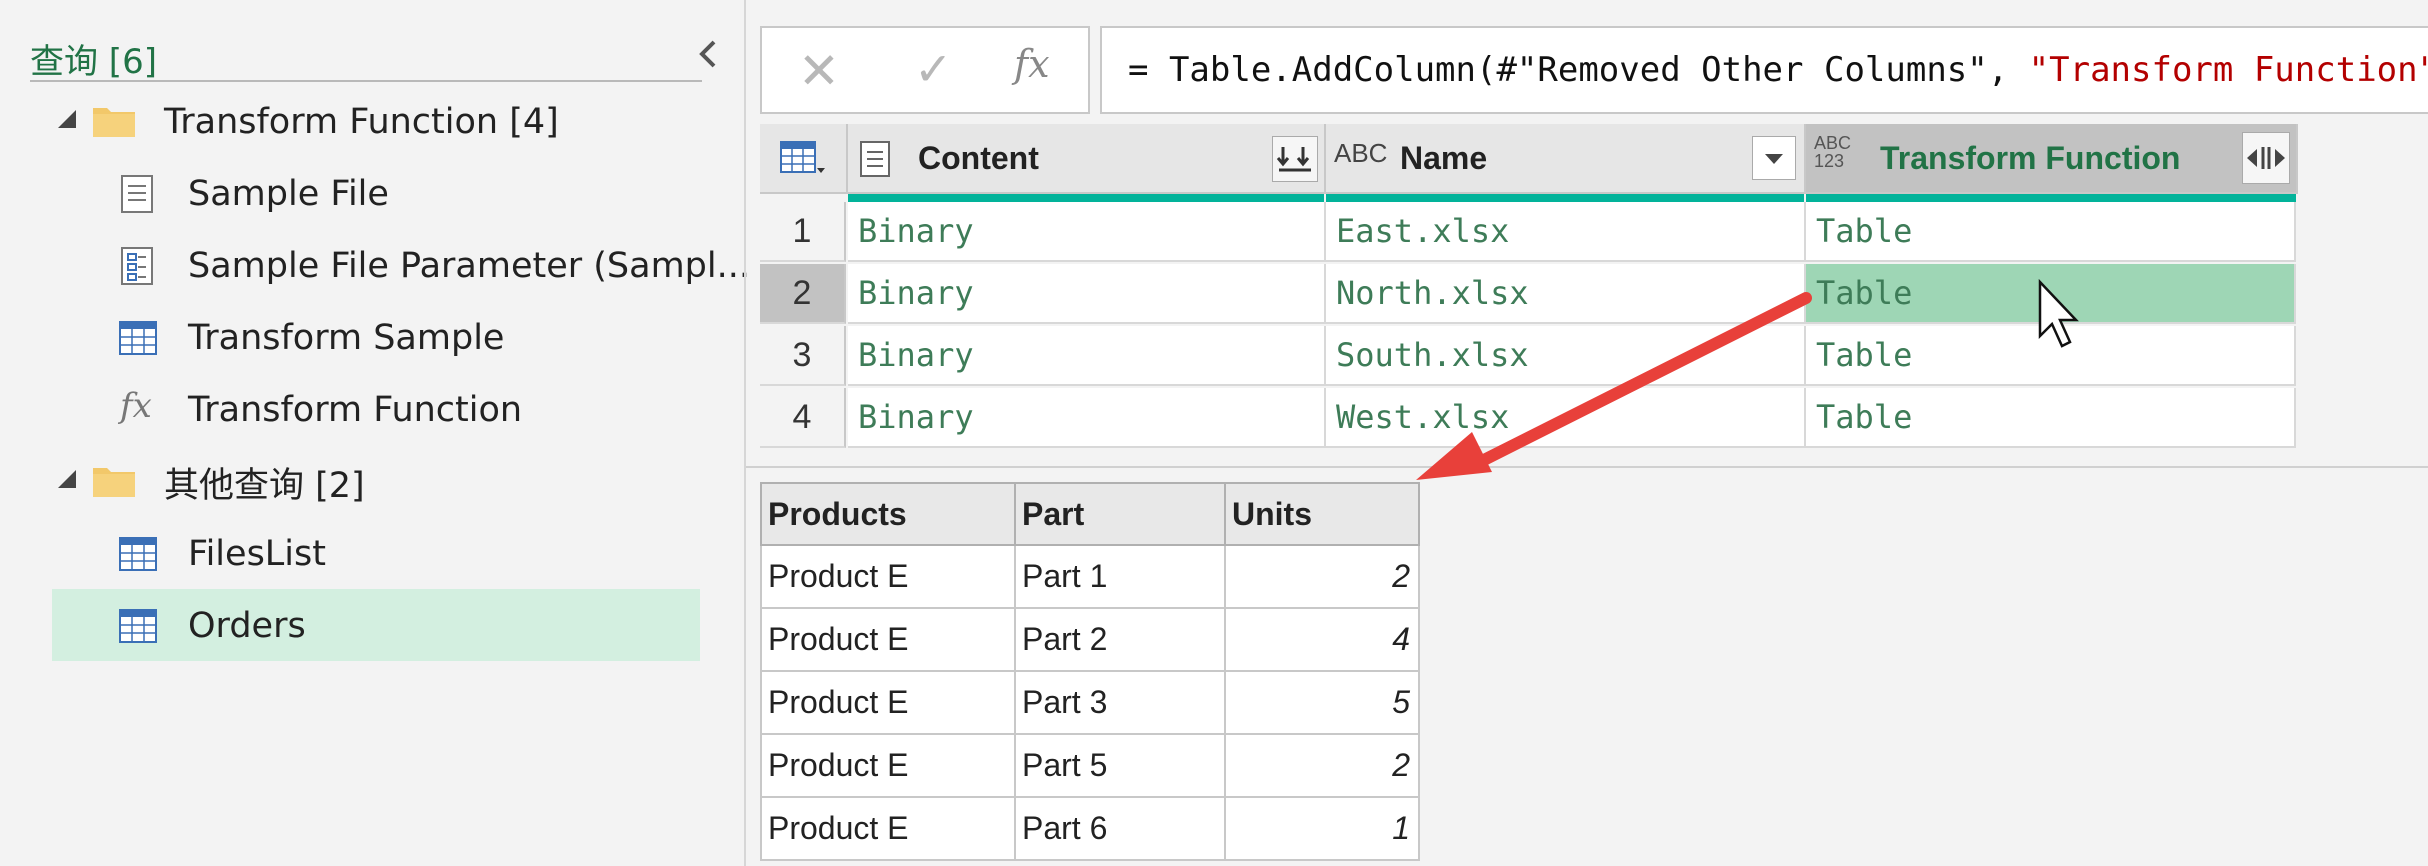 This screenshot has height=866, width=2428. I want to click on cell-name: North.xlsx, so click(1566, 294).